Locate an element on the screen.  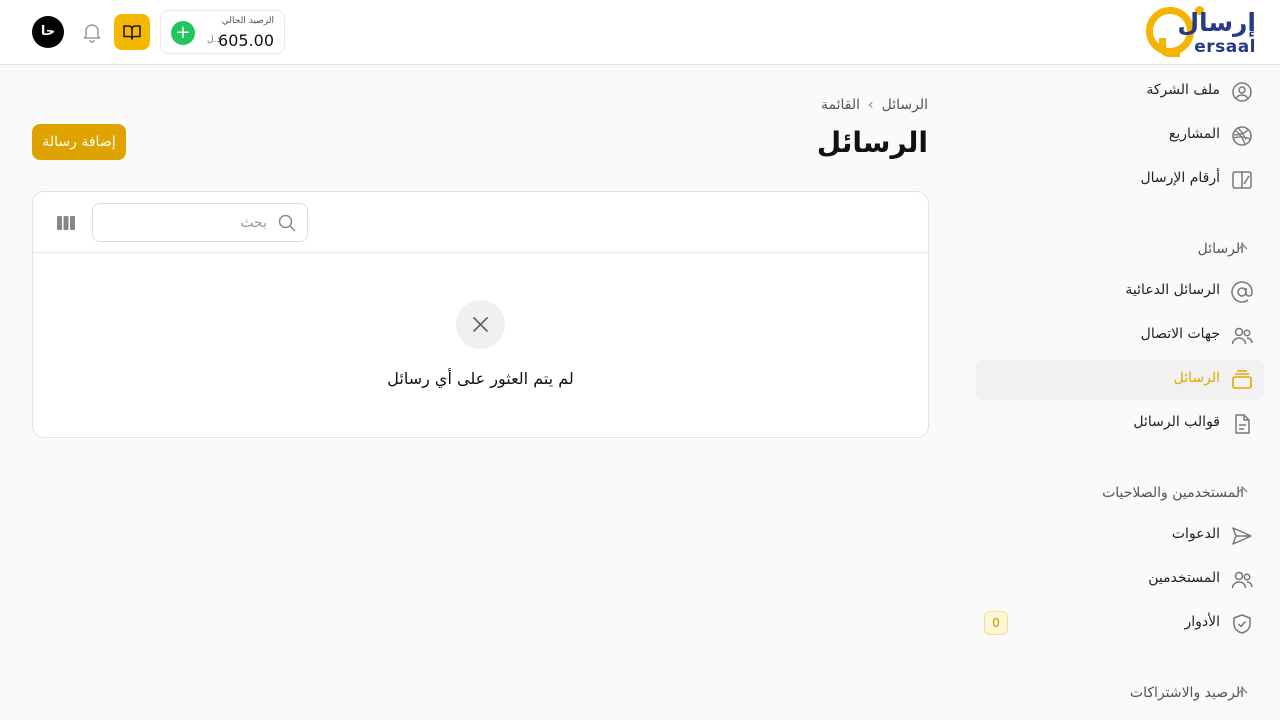
sidebar-item-label: المستخدمين is located at coordinates (1184, 578).